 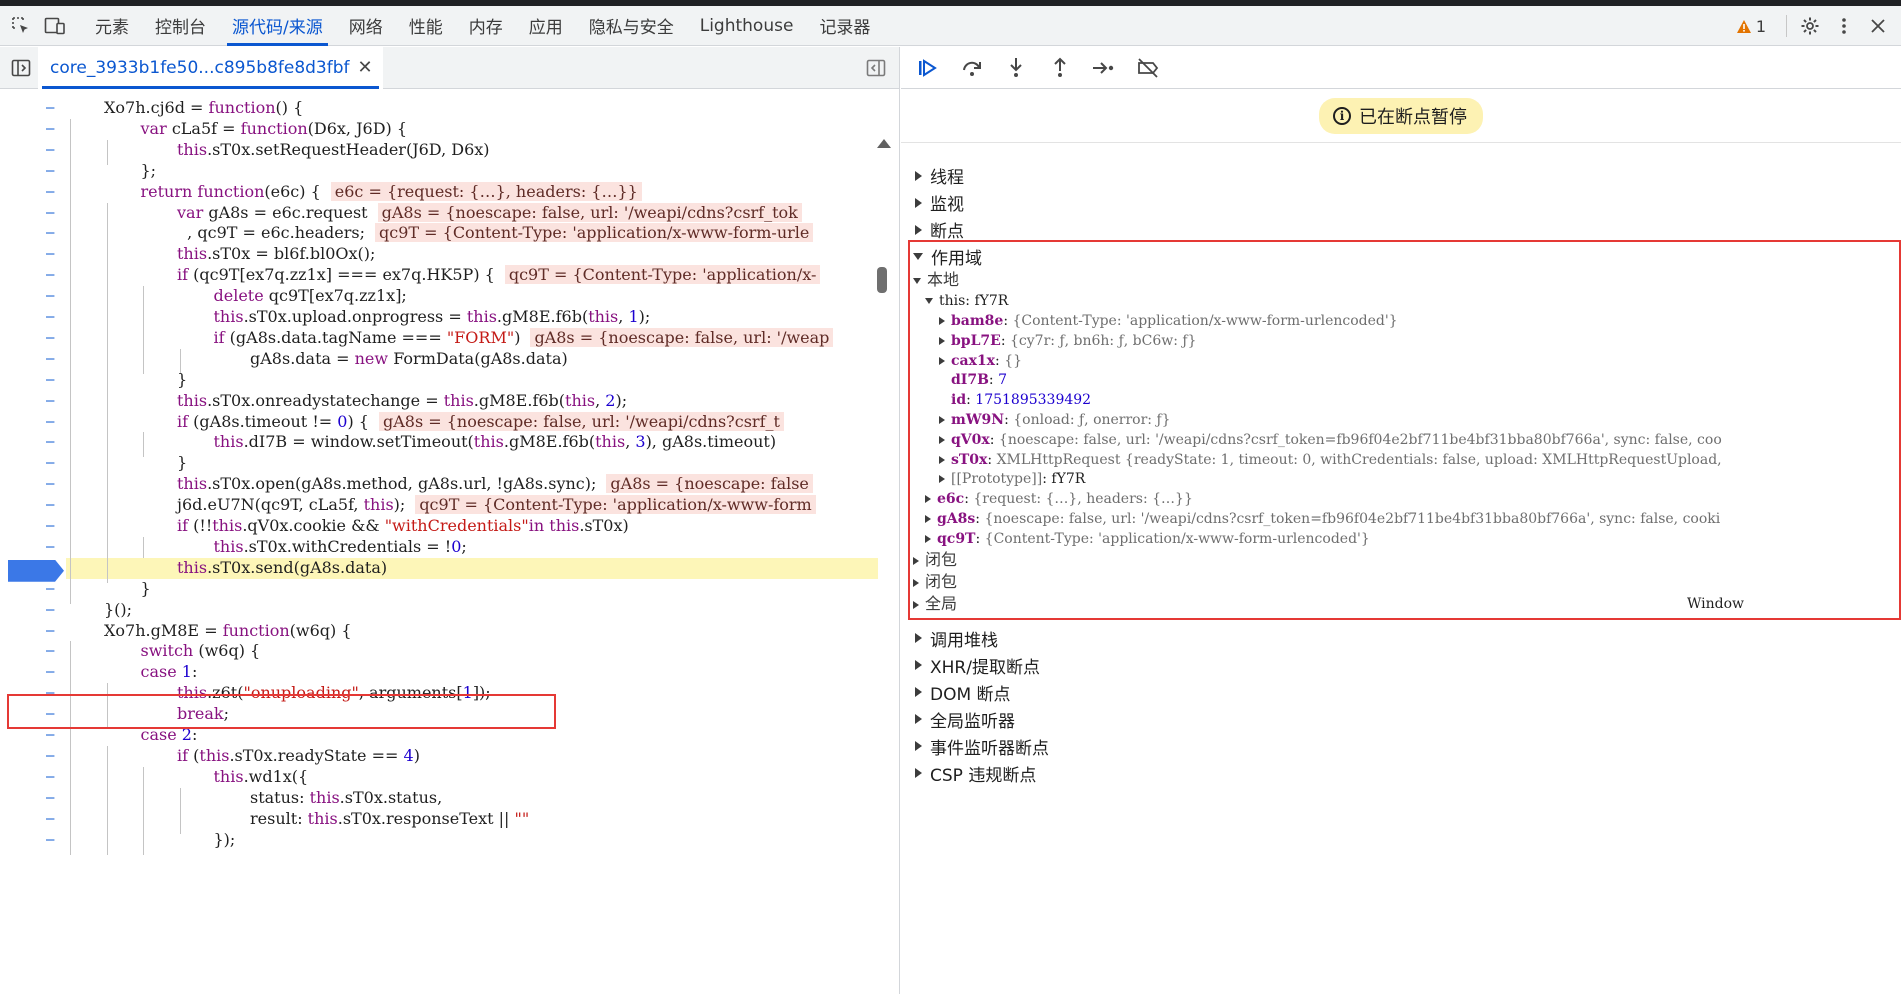 I want to click on code-line: – switch (w6q) {, so click(x=439, y=654).